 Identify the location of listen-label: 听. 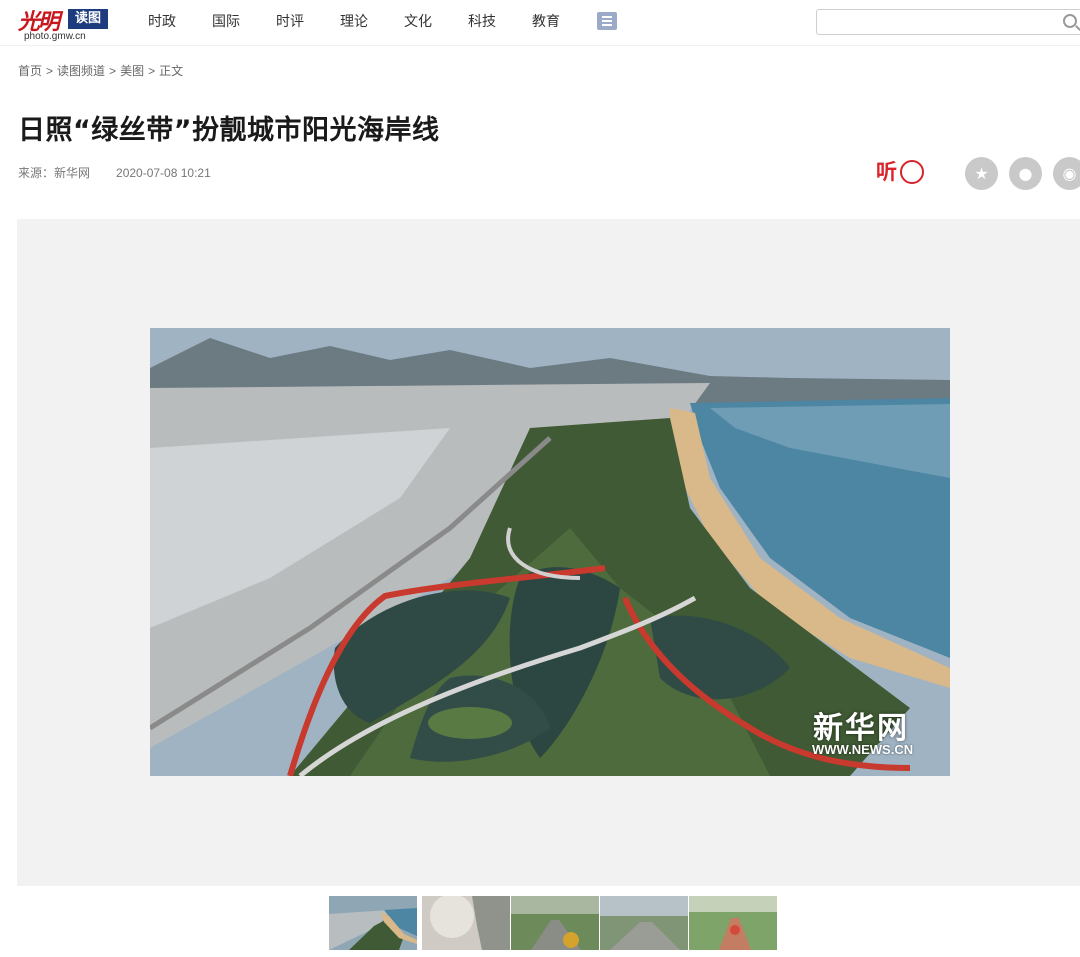
(886, 172).